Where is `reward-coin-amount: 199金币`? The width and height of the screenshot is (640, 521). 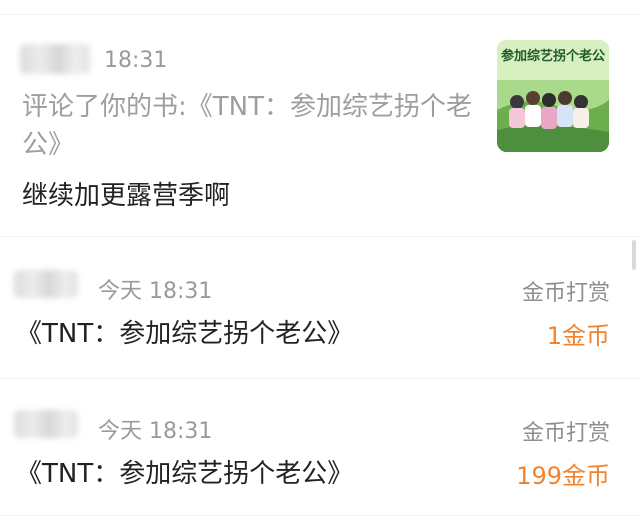
reward-coin-amount: 199金币 is located at coordinates (563, 476).